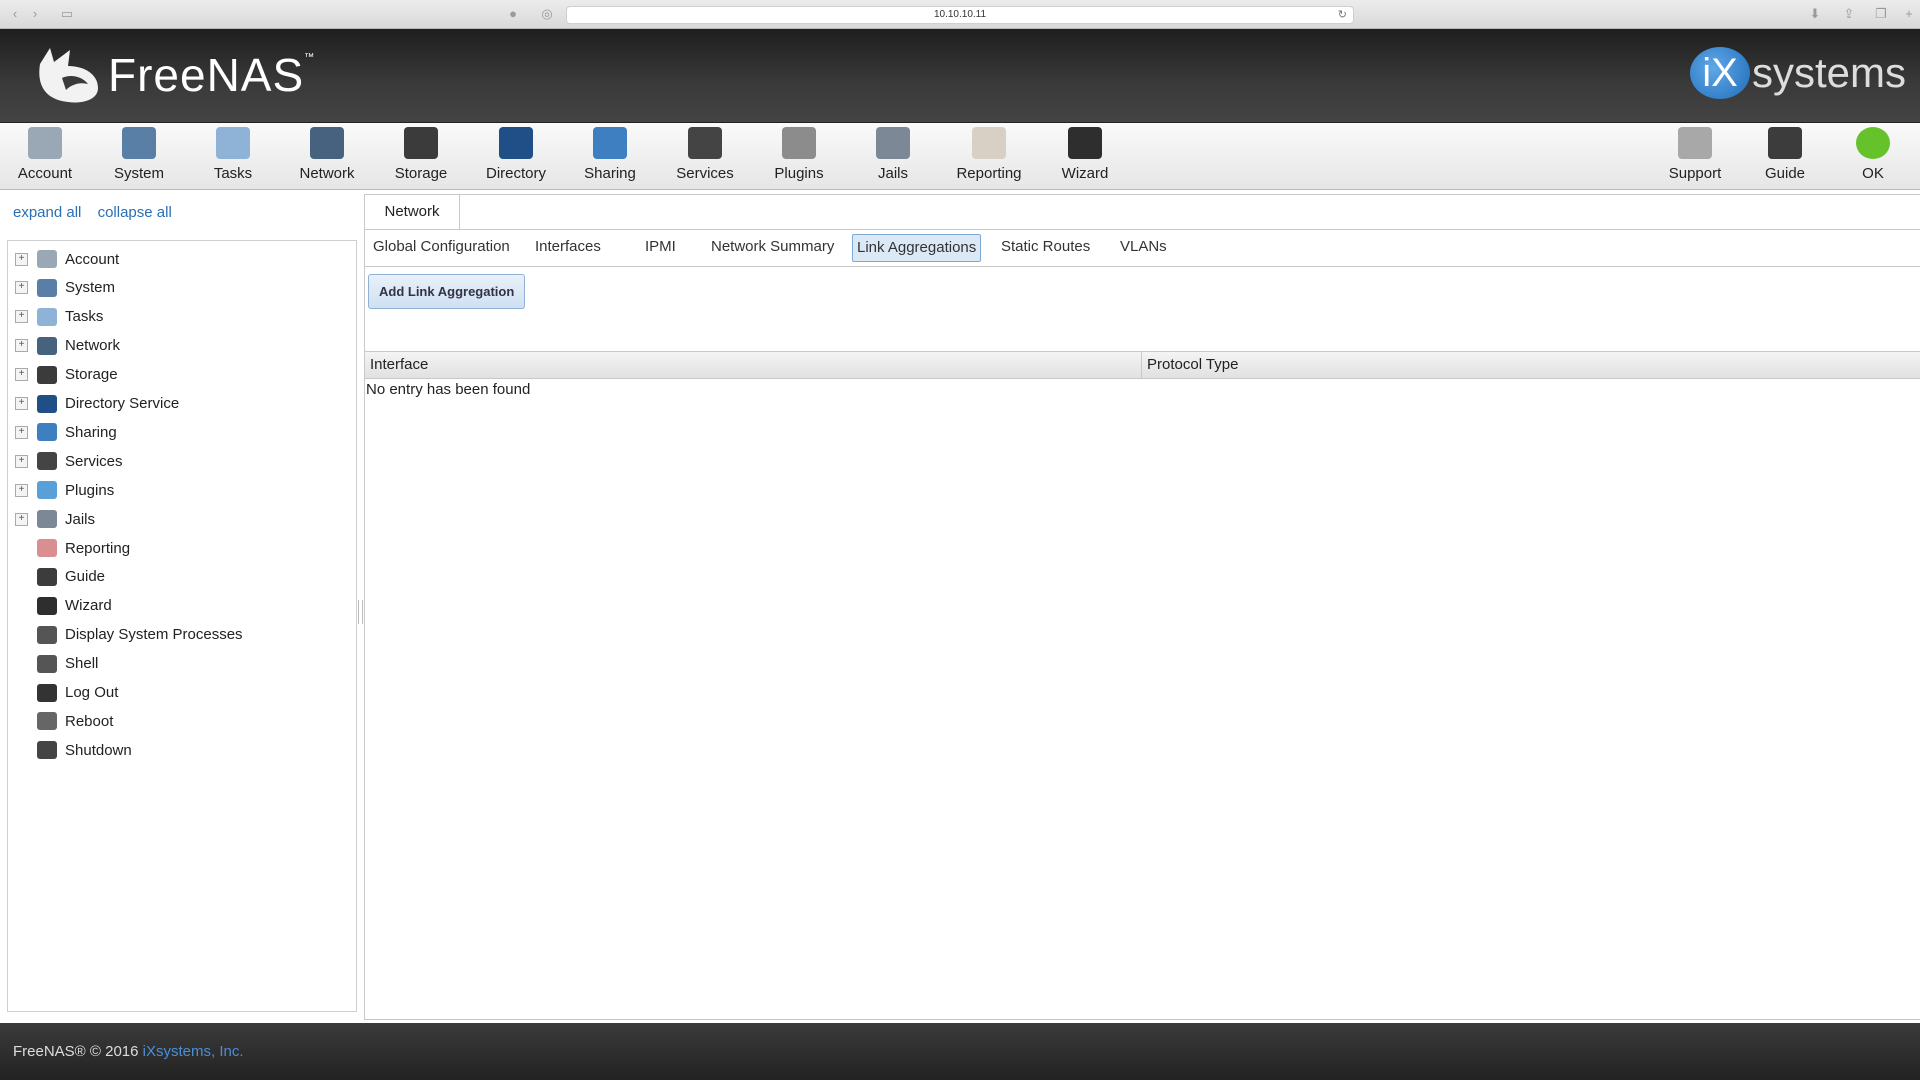  What do you see at coordinates (799, 154) in the screenshot?
I see `toolbar-plugins-button: Plugins` at bounding box center [799, 154].